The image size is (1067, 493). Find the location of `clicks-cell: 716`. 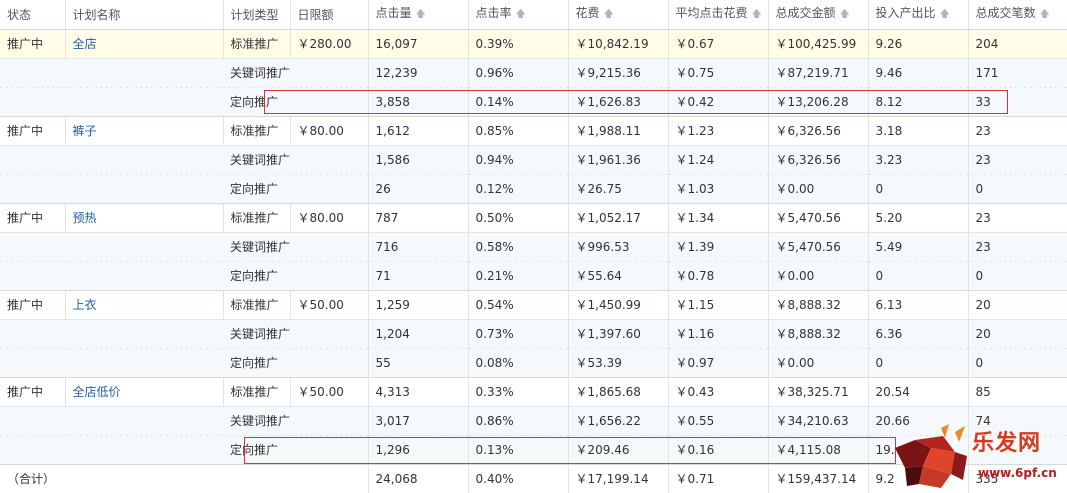

clicks-cell: 716 is located at coordinates (417, 246).